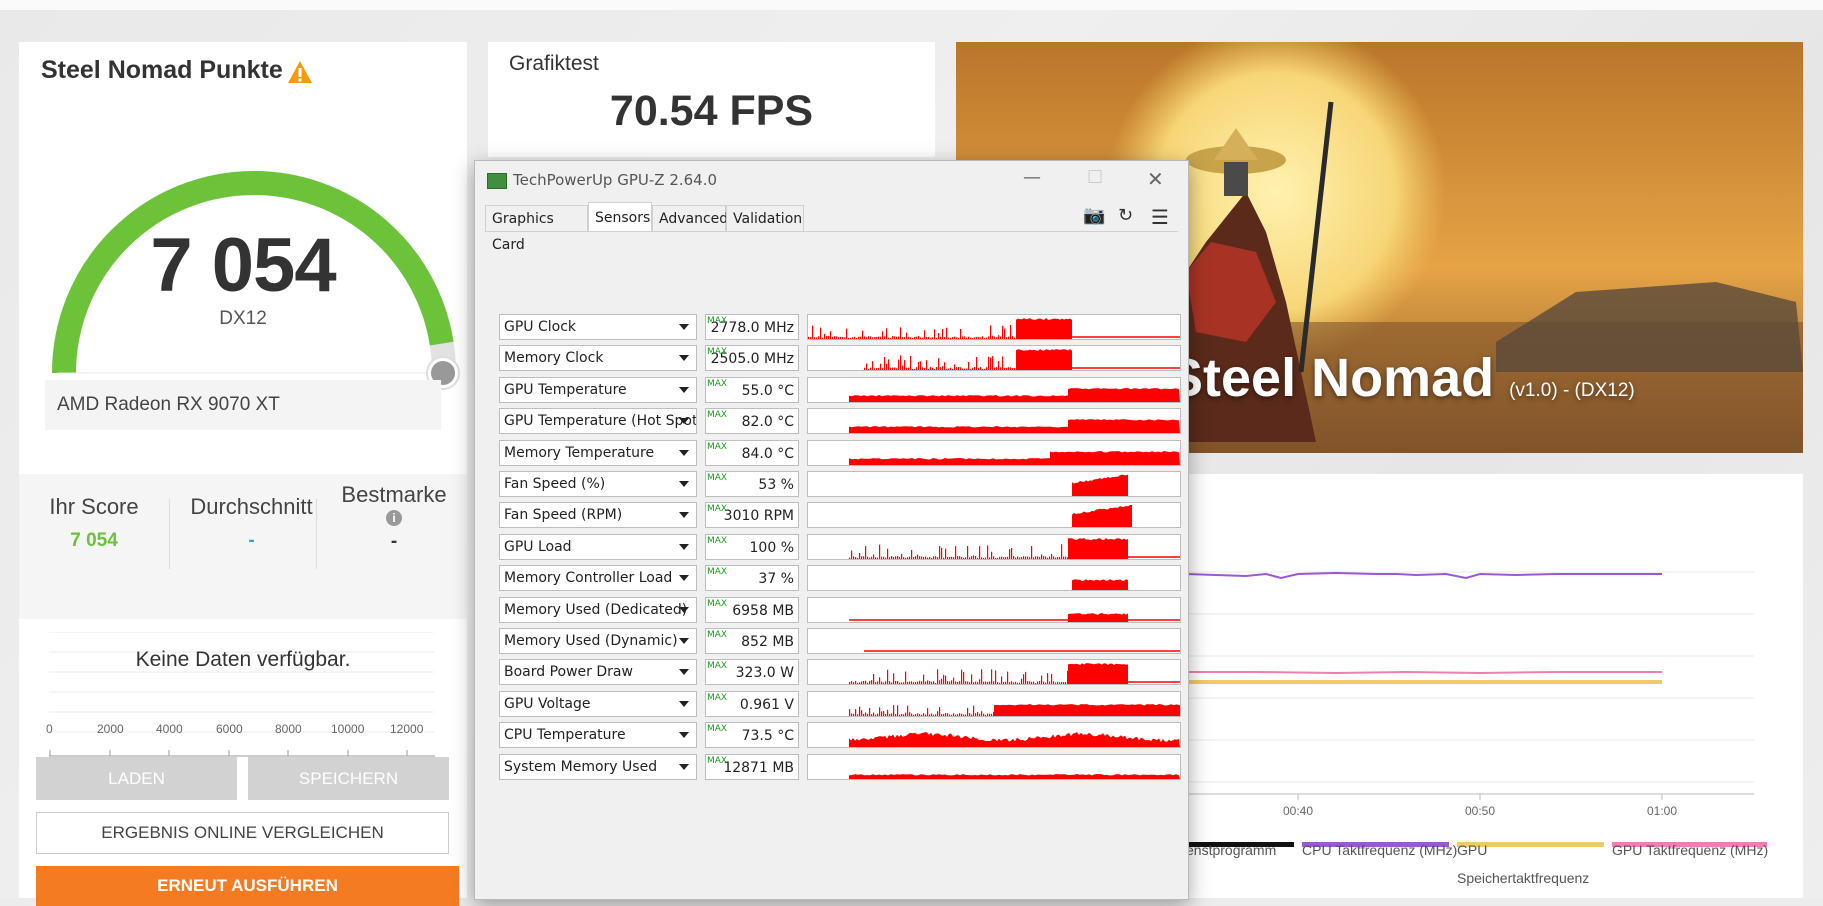 This screenshot has width=1823, height=906. I want to click on score-value: 7 054, so click(243, 265).